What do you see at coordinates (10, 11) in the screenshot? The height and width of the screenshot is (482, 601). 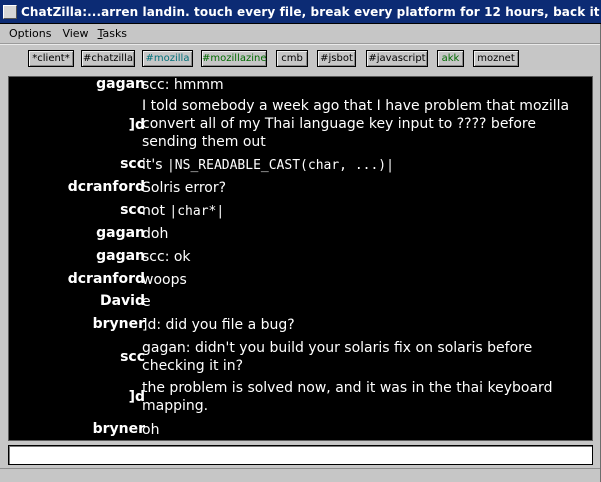 I see `window-menu-icon` at bounding box center [10, 11].